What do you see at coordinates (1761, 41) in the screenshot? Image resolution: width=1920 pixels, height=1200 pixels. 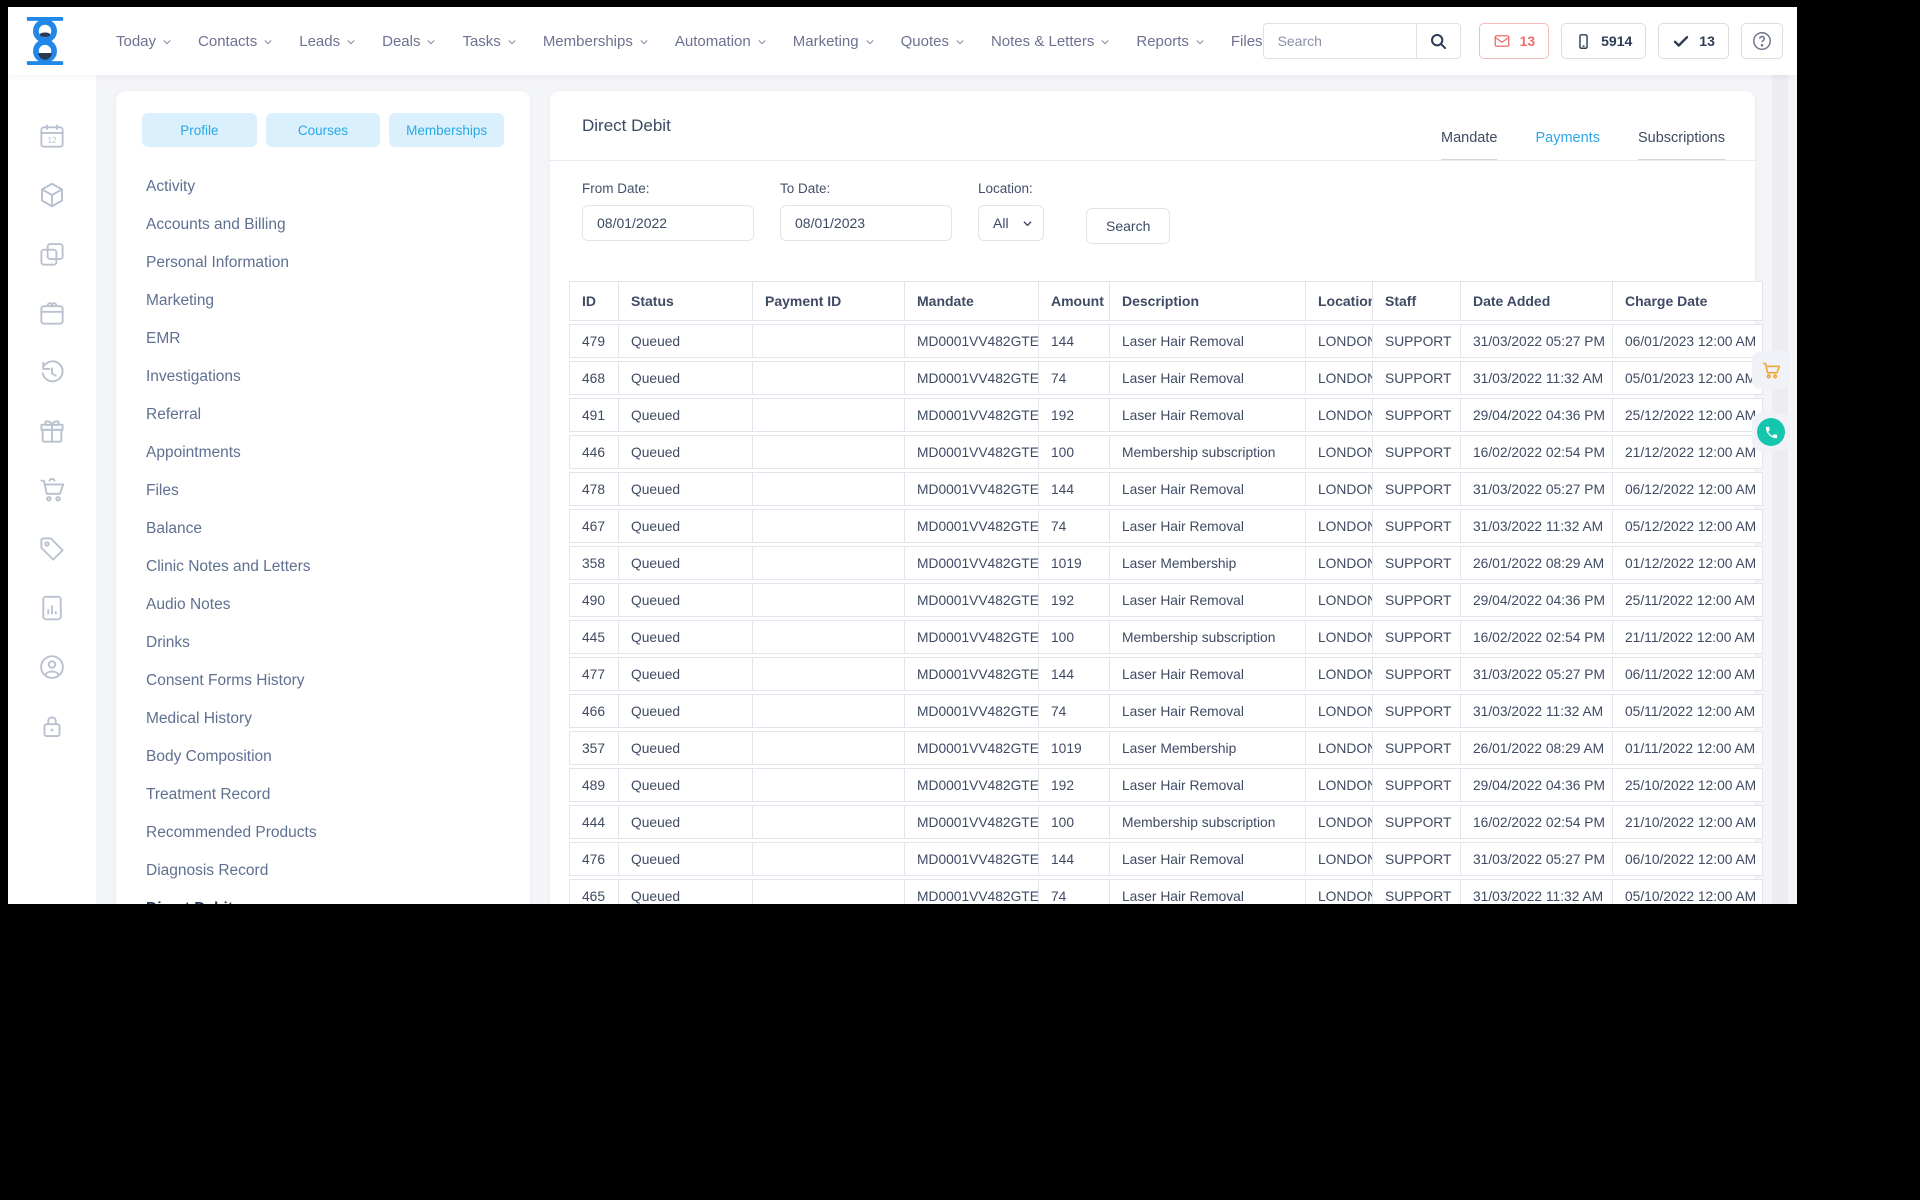 I see `help-button` at bounding box center [1761, 41].